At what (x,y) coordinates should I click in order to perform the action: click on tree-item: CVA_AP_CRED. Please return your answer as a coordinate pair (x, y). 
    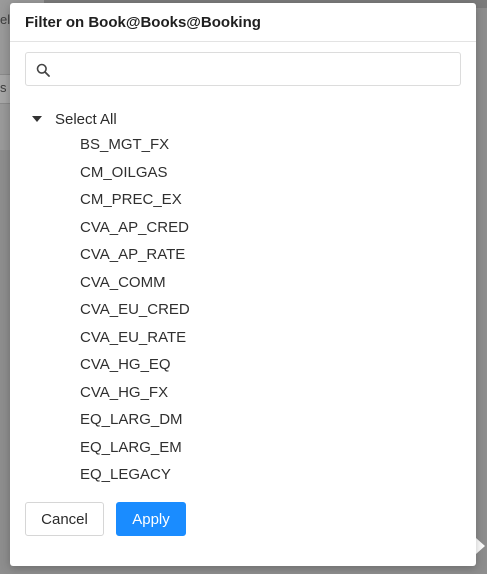
    Looking at the image, I should click on (243, 228).